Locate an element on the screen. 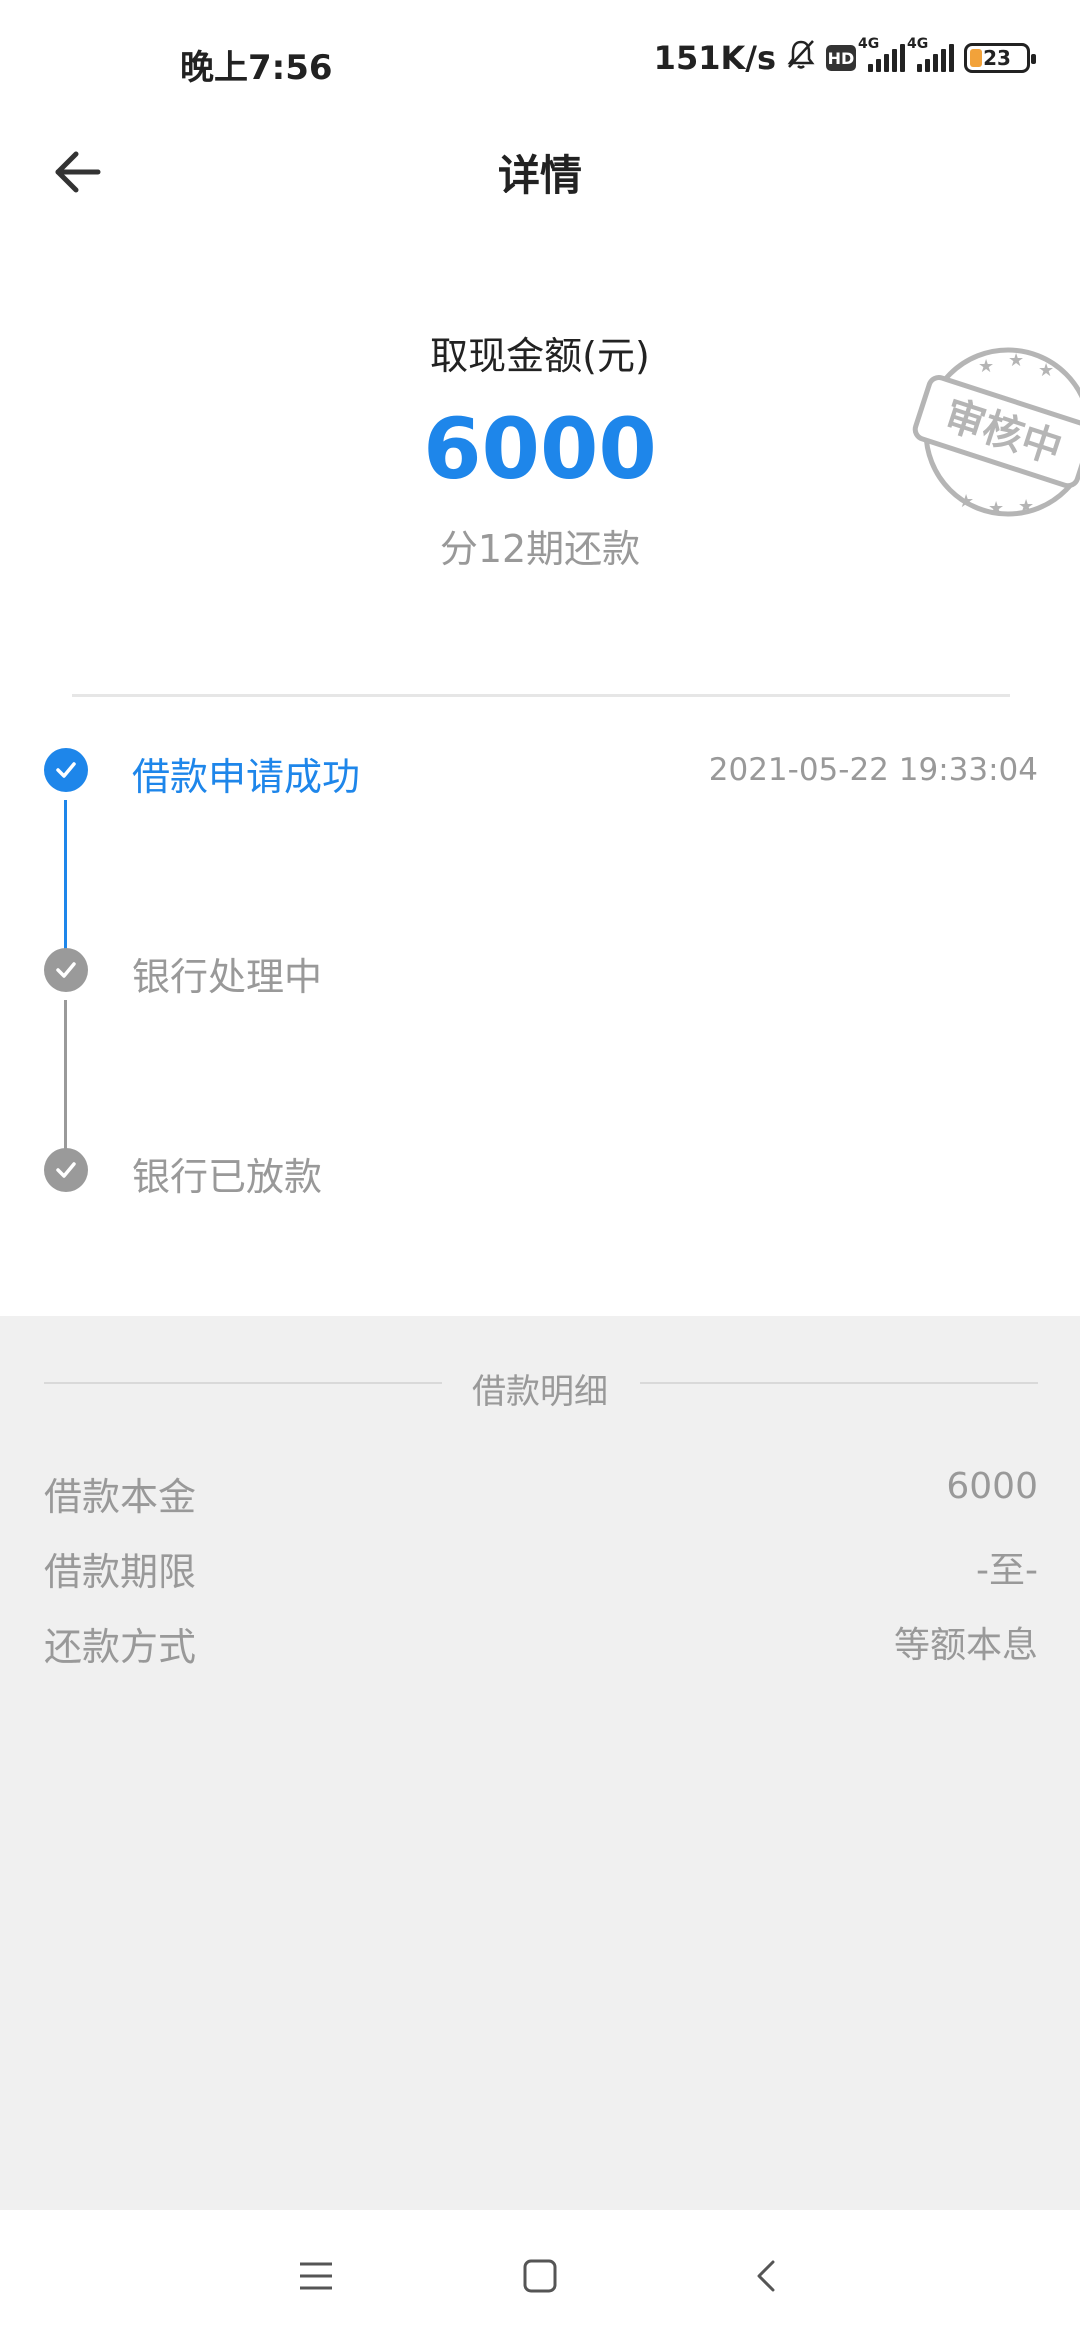 This screenshot has width=1080, height=2340. battery-level: 23 is located at coordinates (997, 58).